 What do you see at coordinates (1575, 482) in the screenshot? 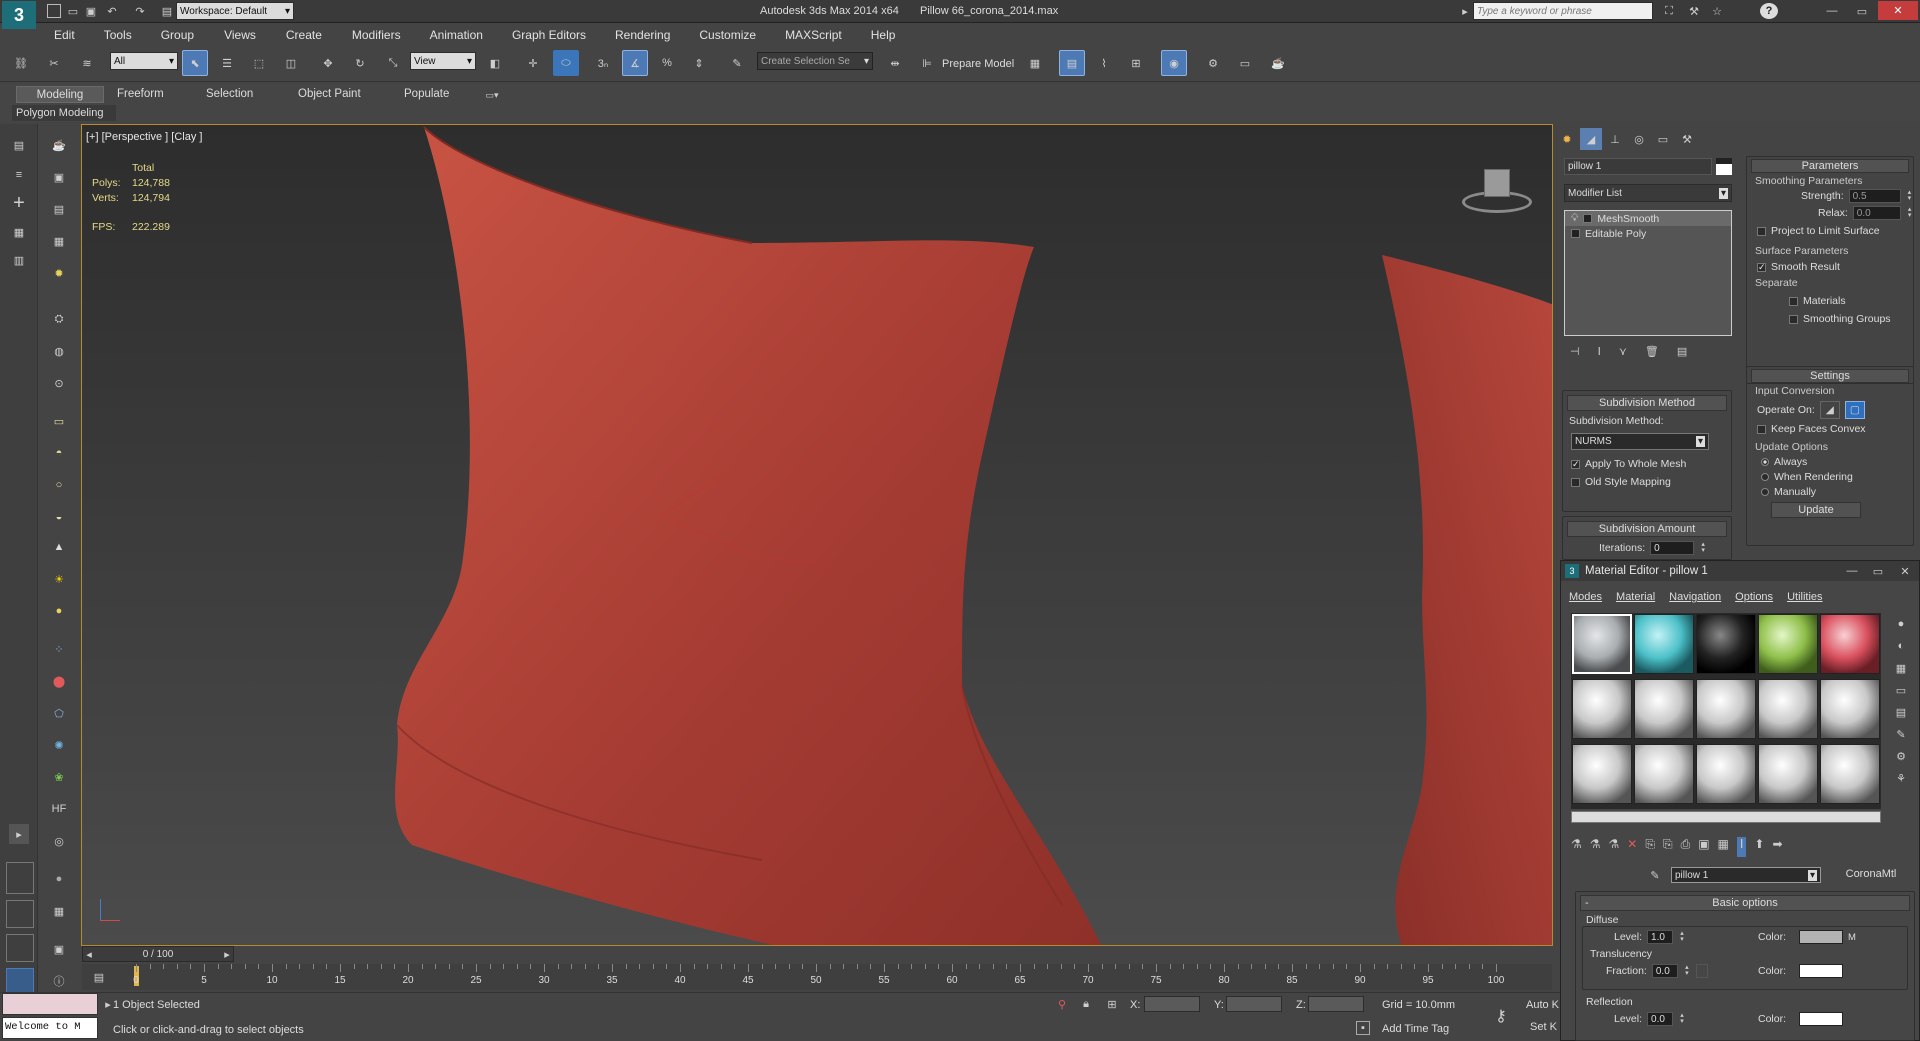
I see `old-style-mapping-checkbox` at bounding box center [1575, 482].